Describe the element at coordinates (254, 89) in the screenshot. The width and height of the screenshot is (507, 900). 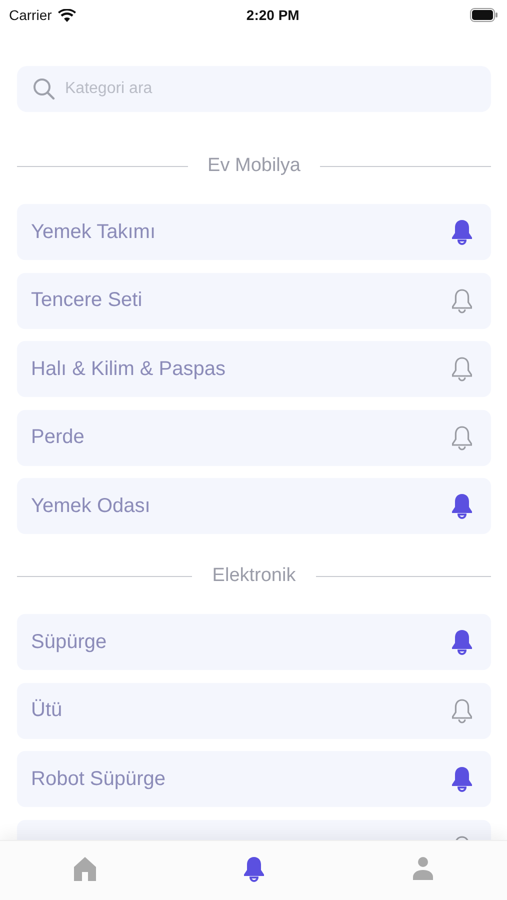
I see `search-field: Kategori ara` at that location.